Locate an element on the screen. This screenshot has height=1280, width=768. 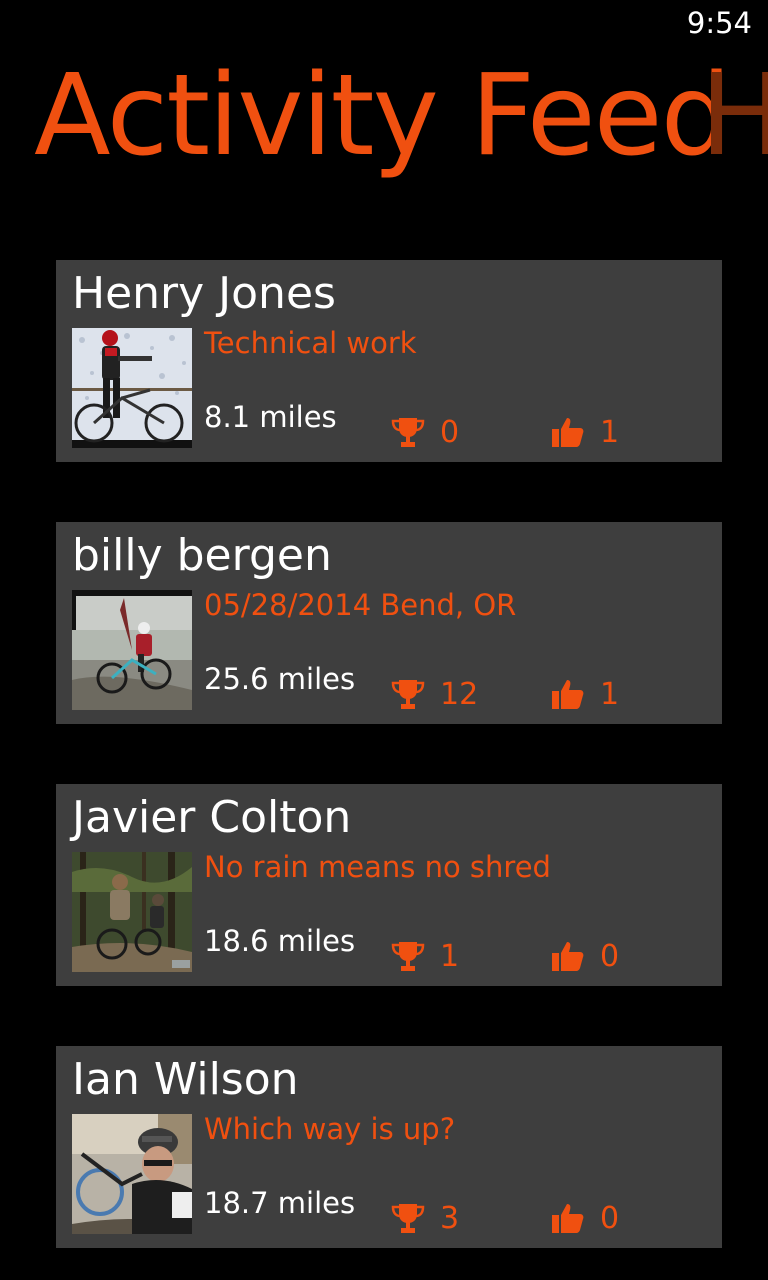
trophy-count: 1 is located at coordinates (424, 956).